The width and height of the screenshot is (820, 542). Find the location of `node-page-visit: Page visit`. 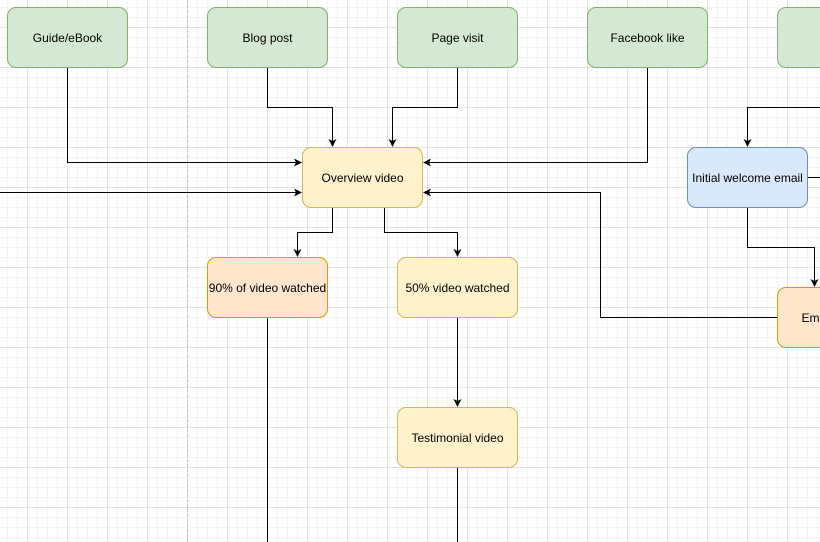

node-page-visit: Page visit is located at coordinates (457, 37).